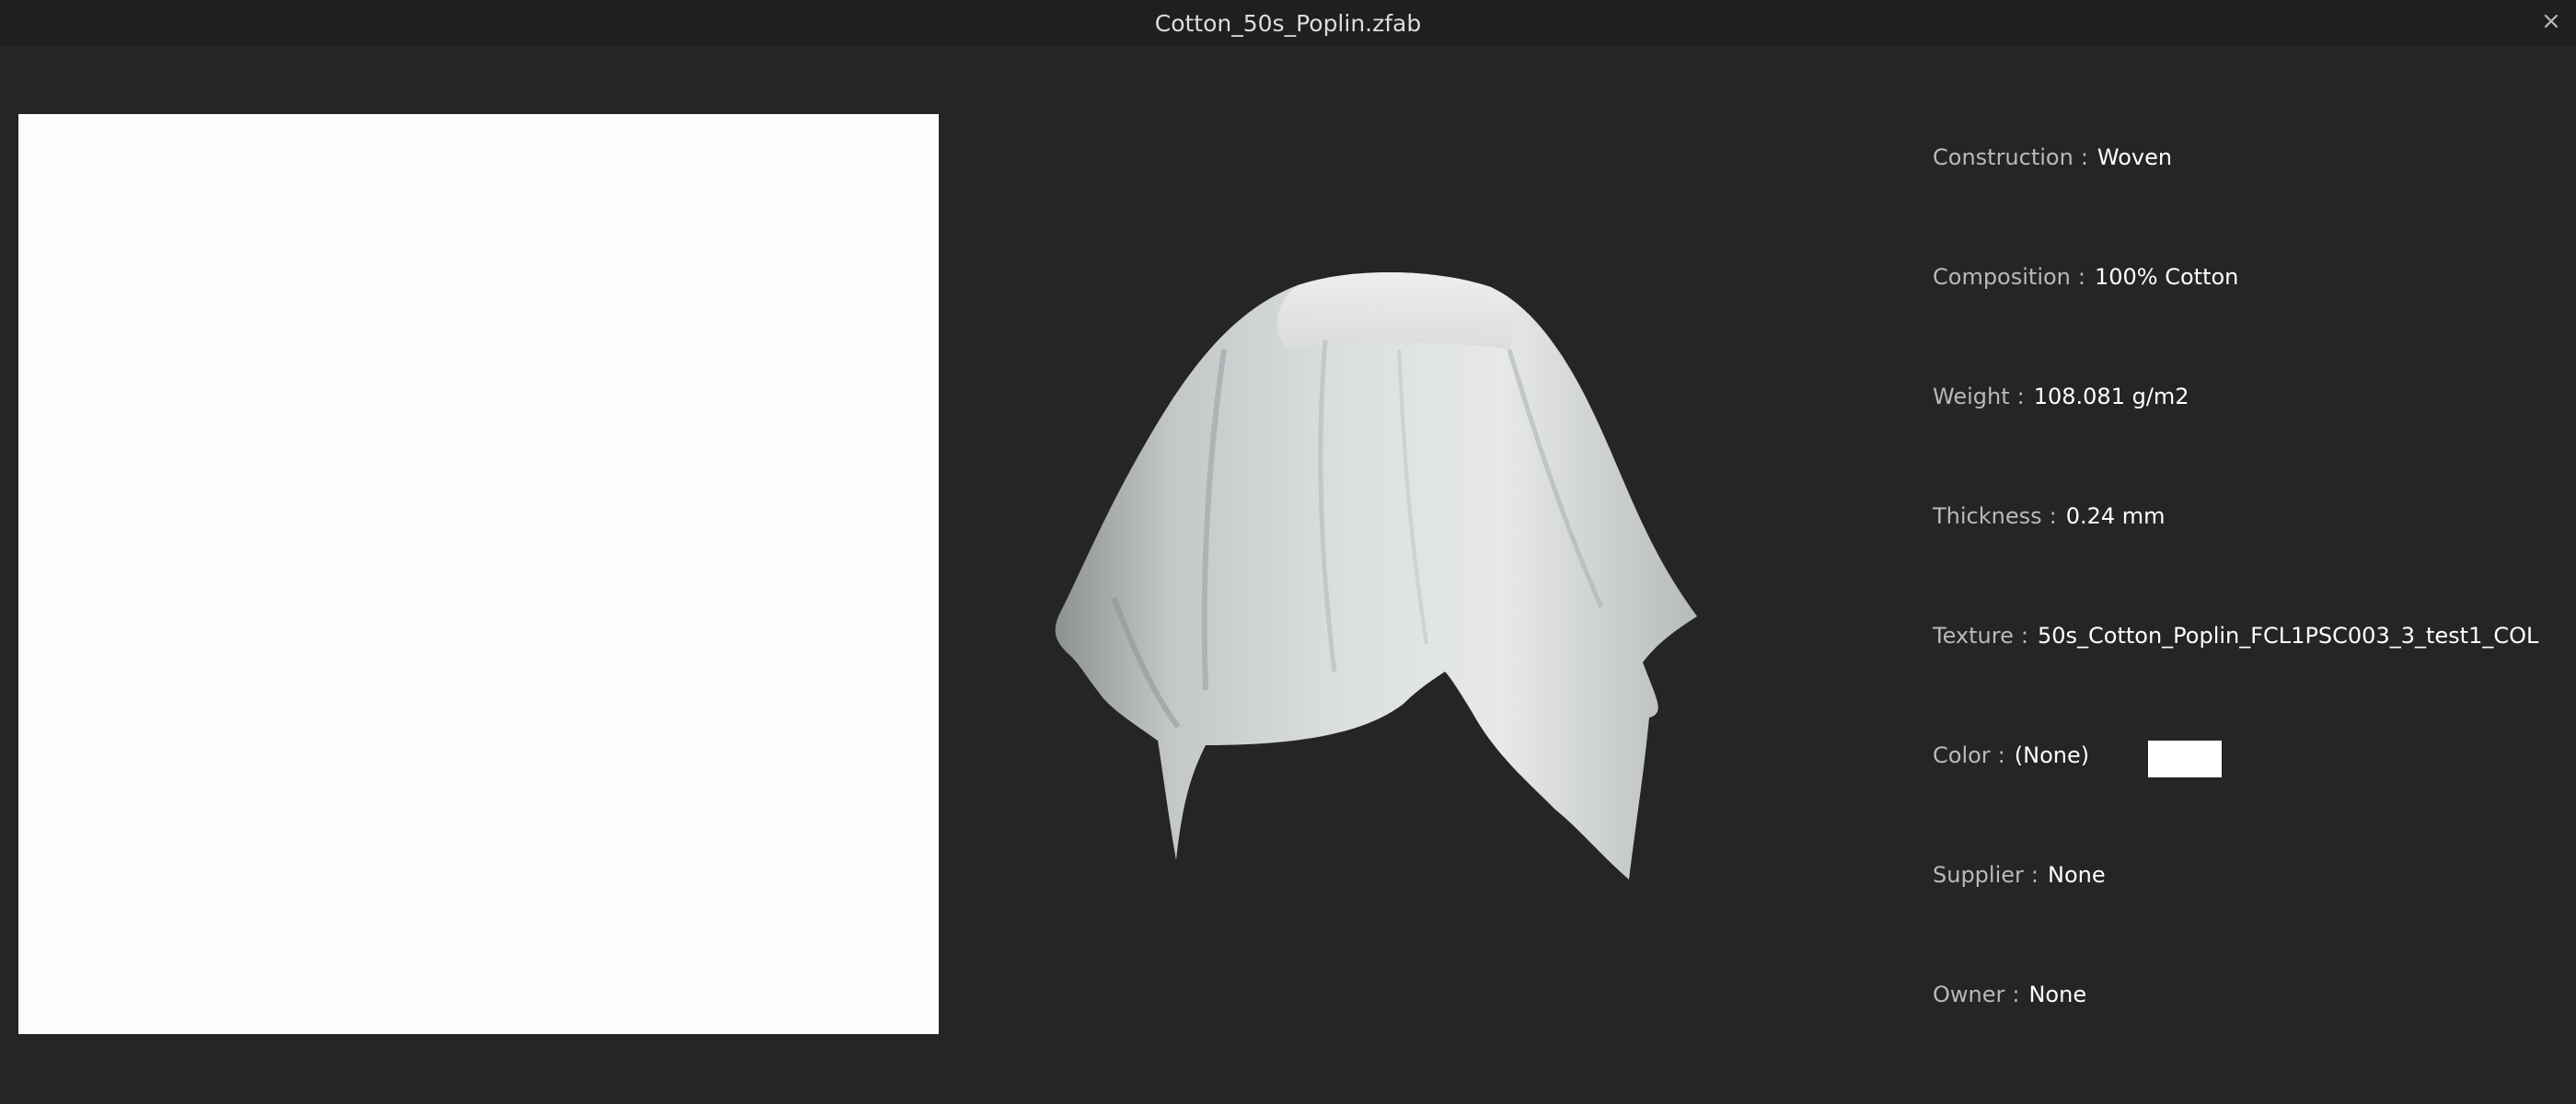 The image size is (2576, 1104). Describe the element at coordinates (2111, 396) in the screenshot. I see `property-value: 108.081 g/m2` at that location.